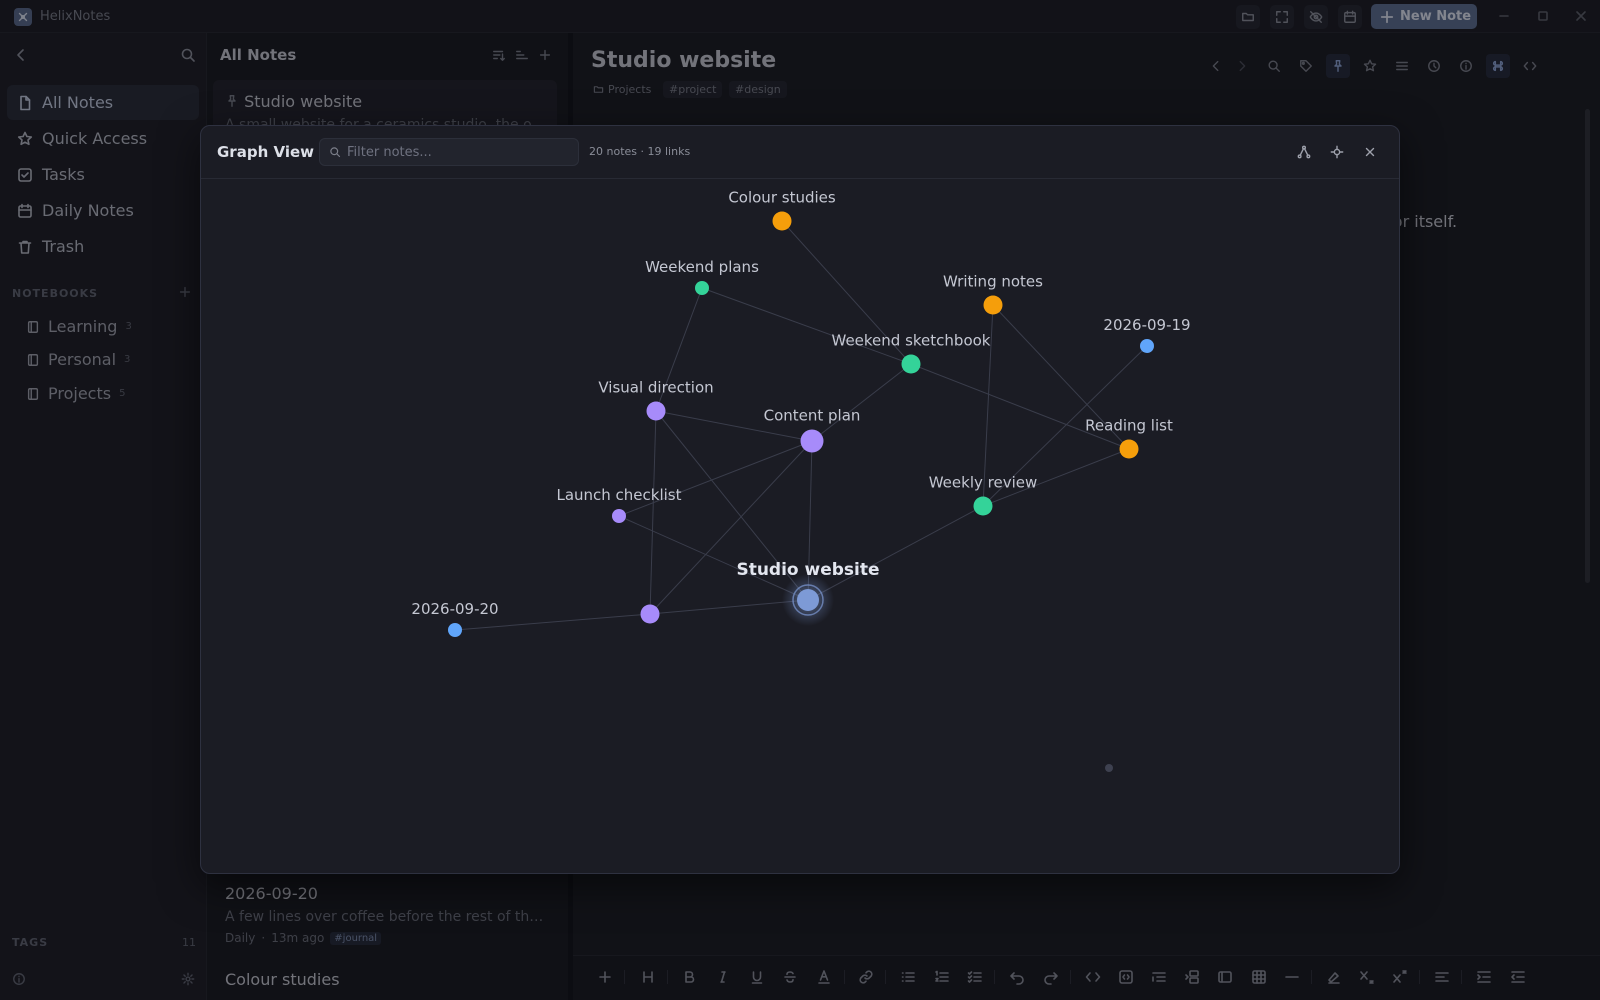 Image resolution: width=1600 pixels, height=1000 pixels. I want to click on graph-node-content: Content plan, so click(812, 430).